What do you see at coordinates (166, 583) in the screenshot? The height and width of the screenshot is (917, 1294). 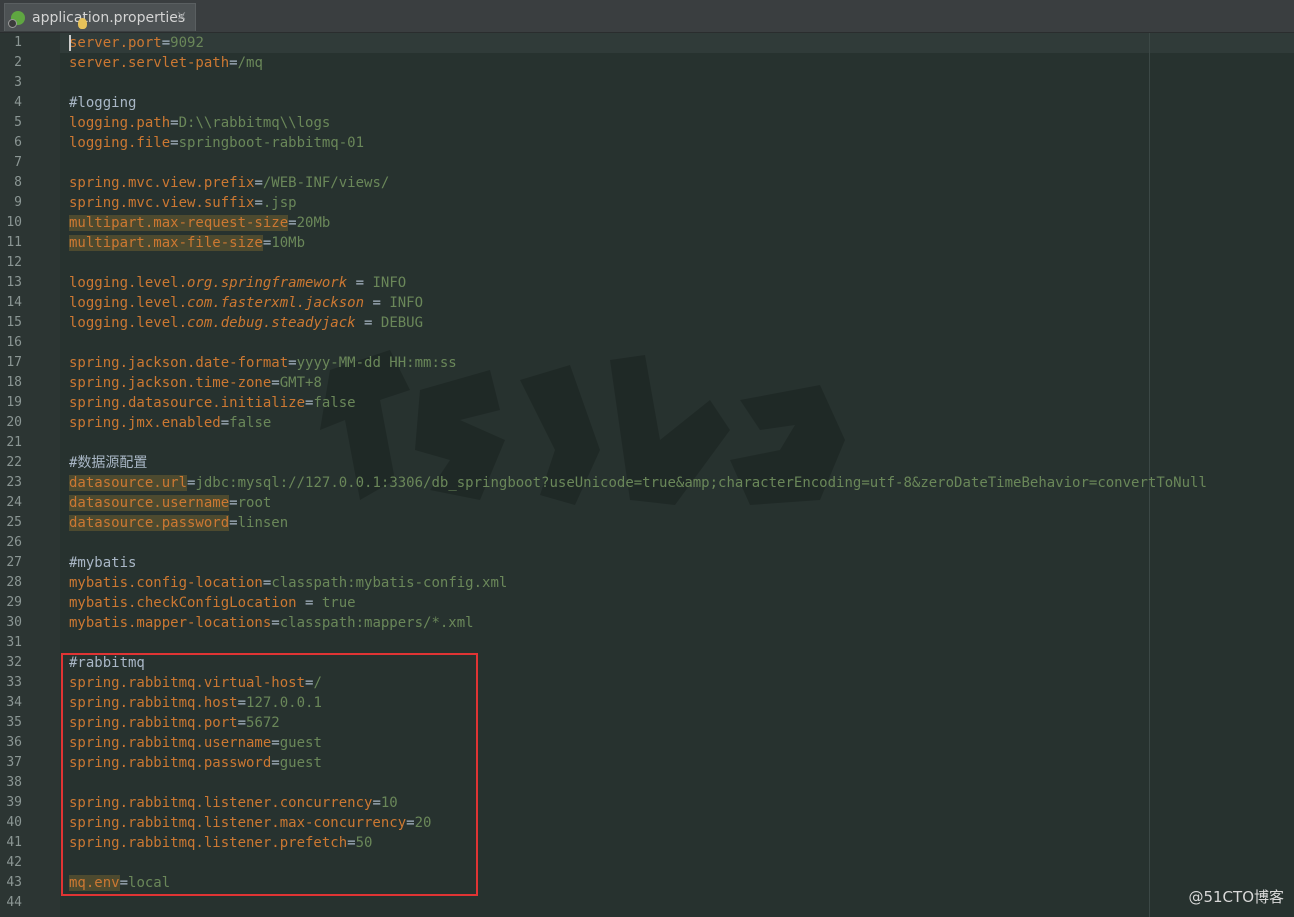 I see `property-key: mybatis.config-location` at bounding box center [166, 583].